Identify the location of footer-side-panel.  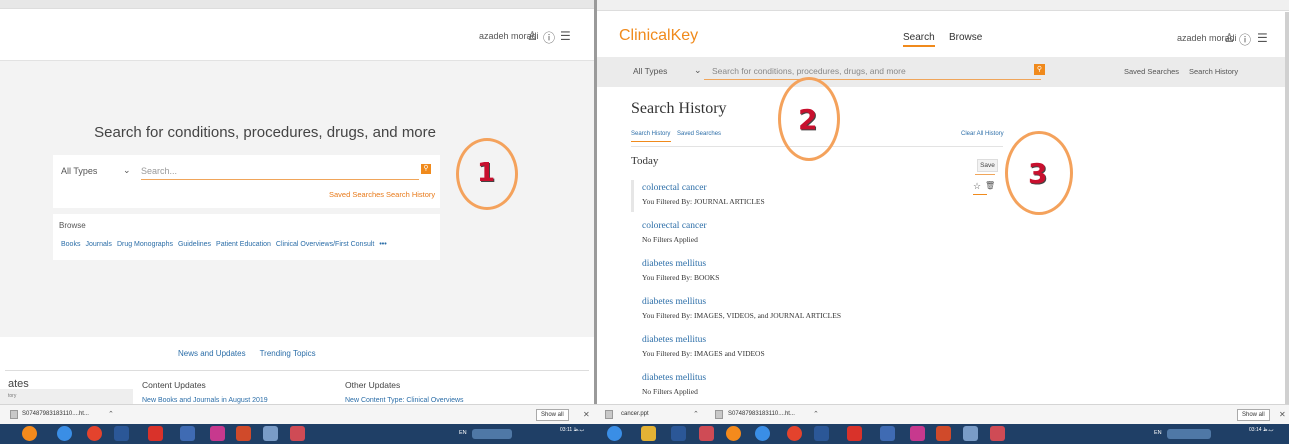
(66, 396).